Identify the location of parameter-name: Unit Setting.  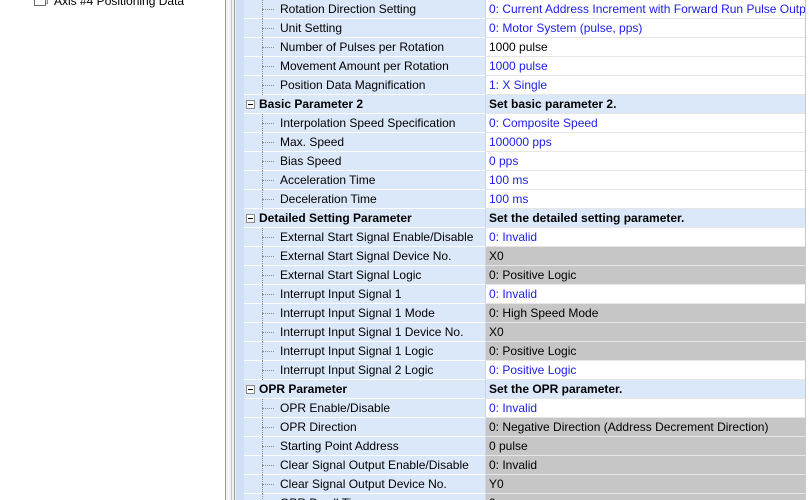
(311, 28).